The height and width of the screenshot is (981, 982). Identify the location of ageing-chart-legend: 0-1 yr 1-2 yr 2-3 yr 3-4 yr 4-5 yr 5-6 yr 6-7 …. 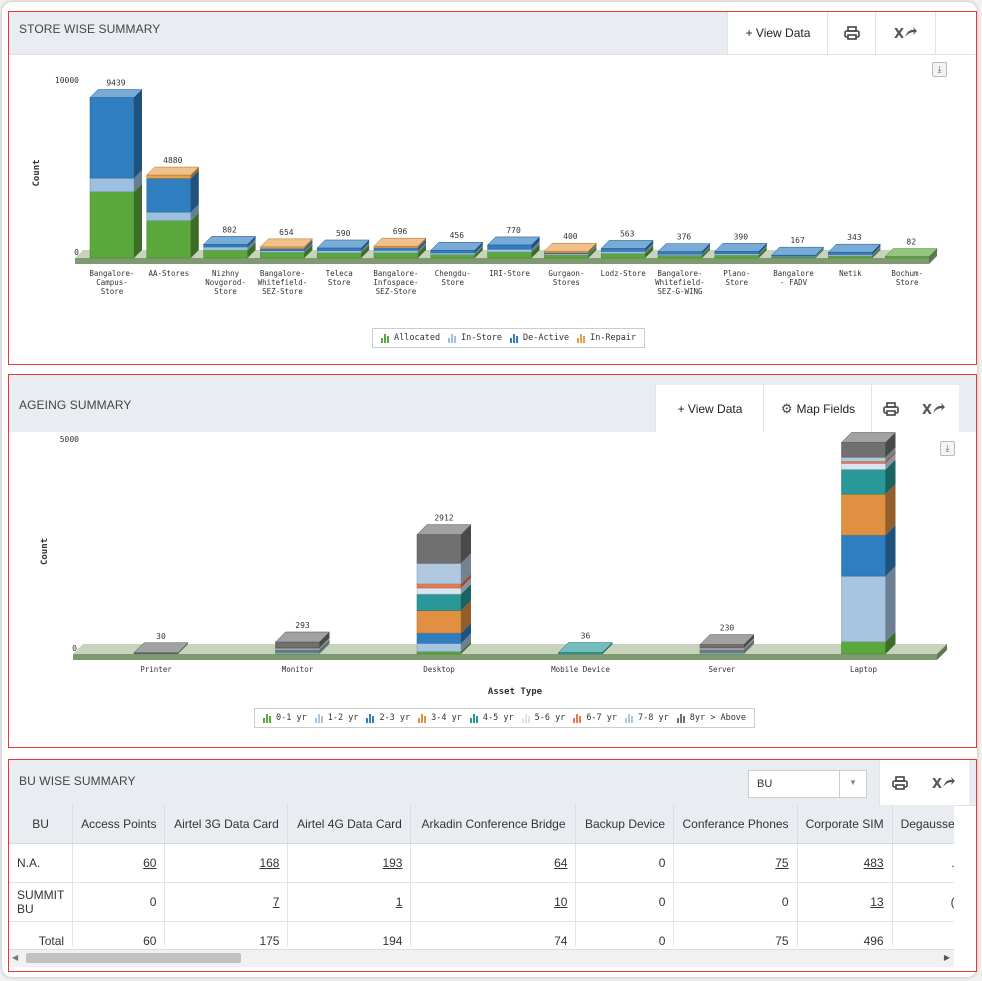
(505, 718).